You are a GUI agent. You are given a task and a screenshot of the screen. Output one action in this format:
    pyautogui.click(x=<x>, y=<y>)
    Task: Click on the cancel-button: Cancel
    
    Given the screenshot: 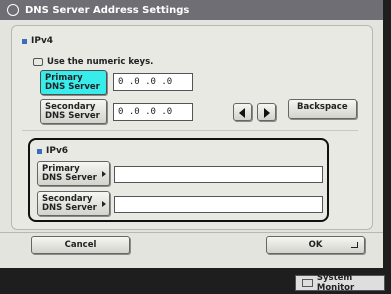 What is the action you would take?
    pyautogui.click(x=80, y=245)
    